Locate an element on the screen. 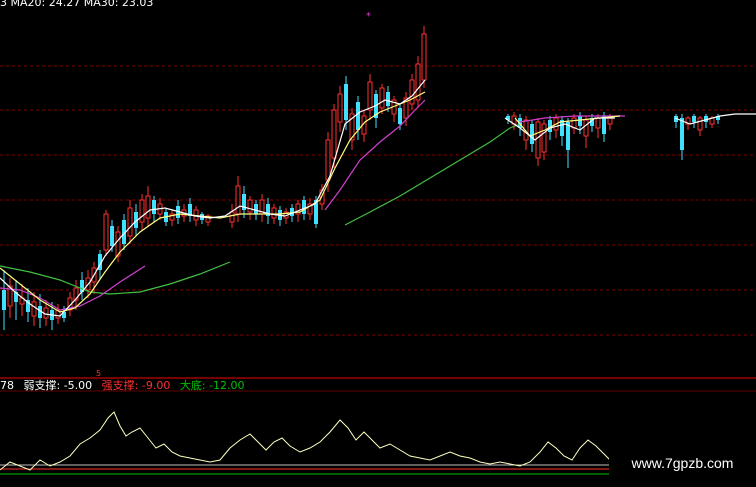 The width and height of the screenshot is (756, 487). bottom-support-label: 大底: -12.00 is located at coordinates (212, 385).